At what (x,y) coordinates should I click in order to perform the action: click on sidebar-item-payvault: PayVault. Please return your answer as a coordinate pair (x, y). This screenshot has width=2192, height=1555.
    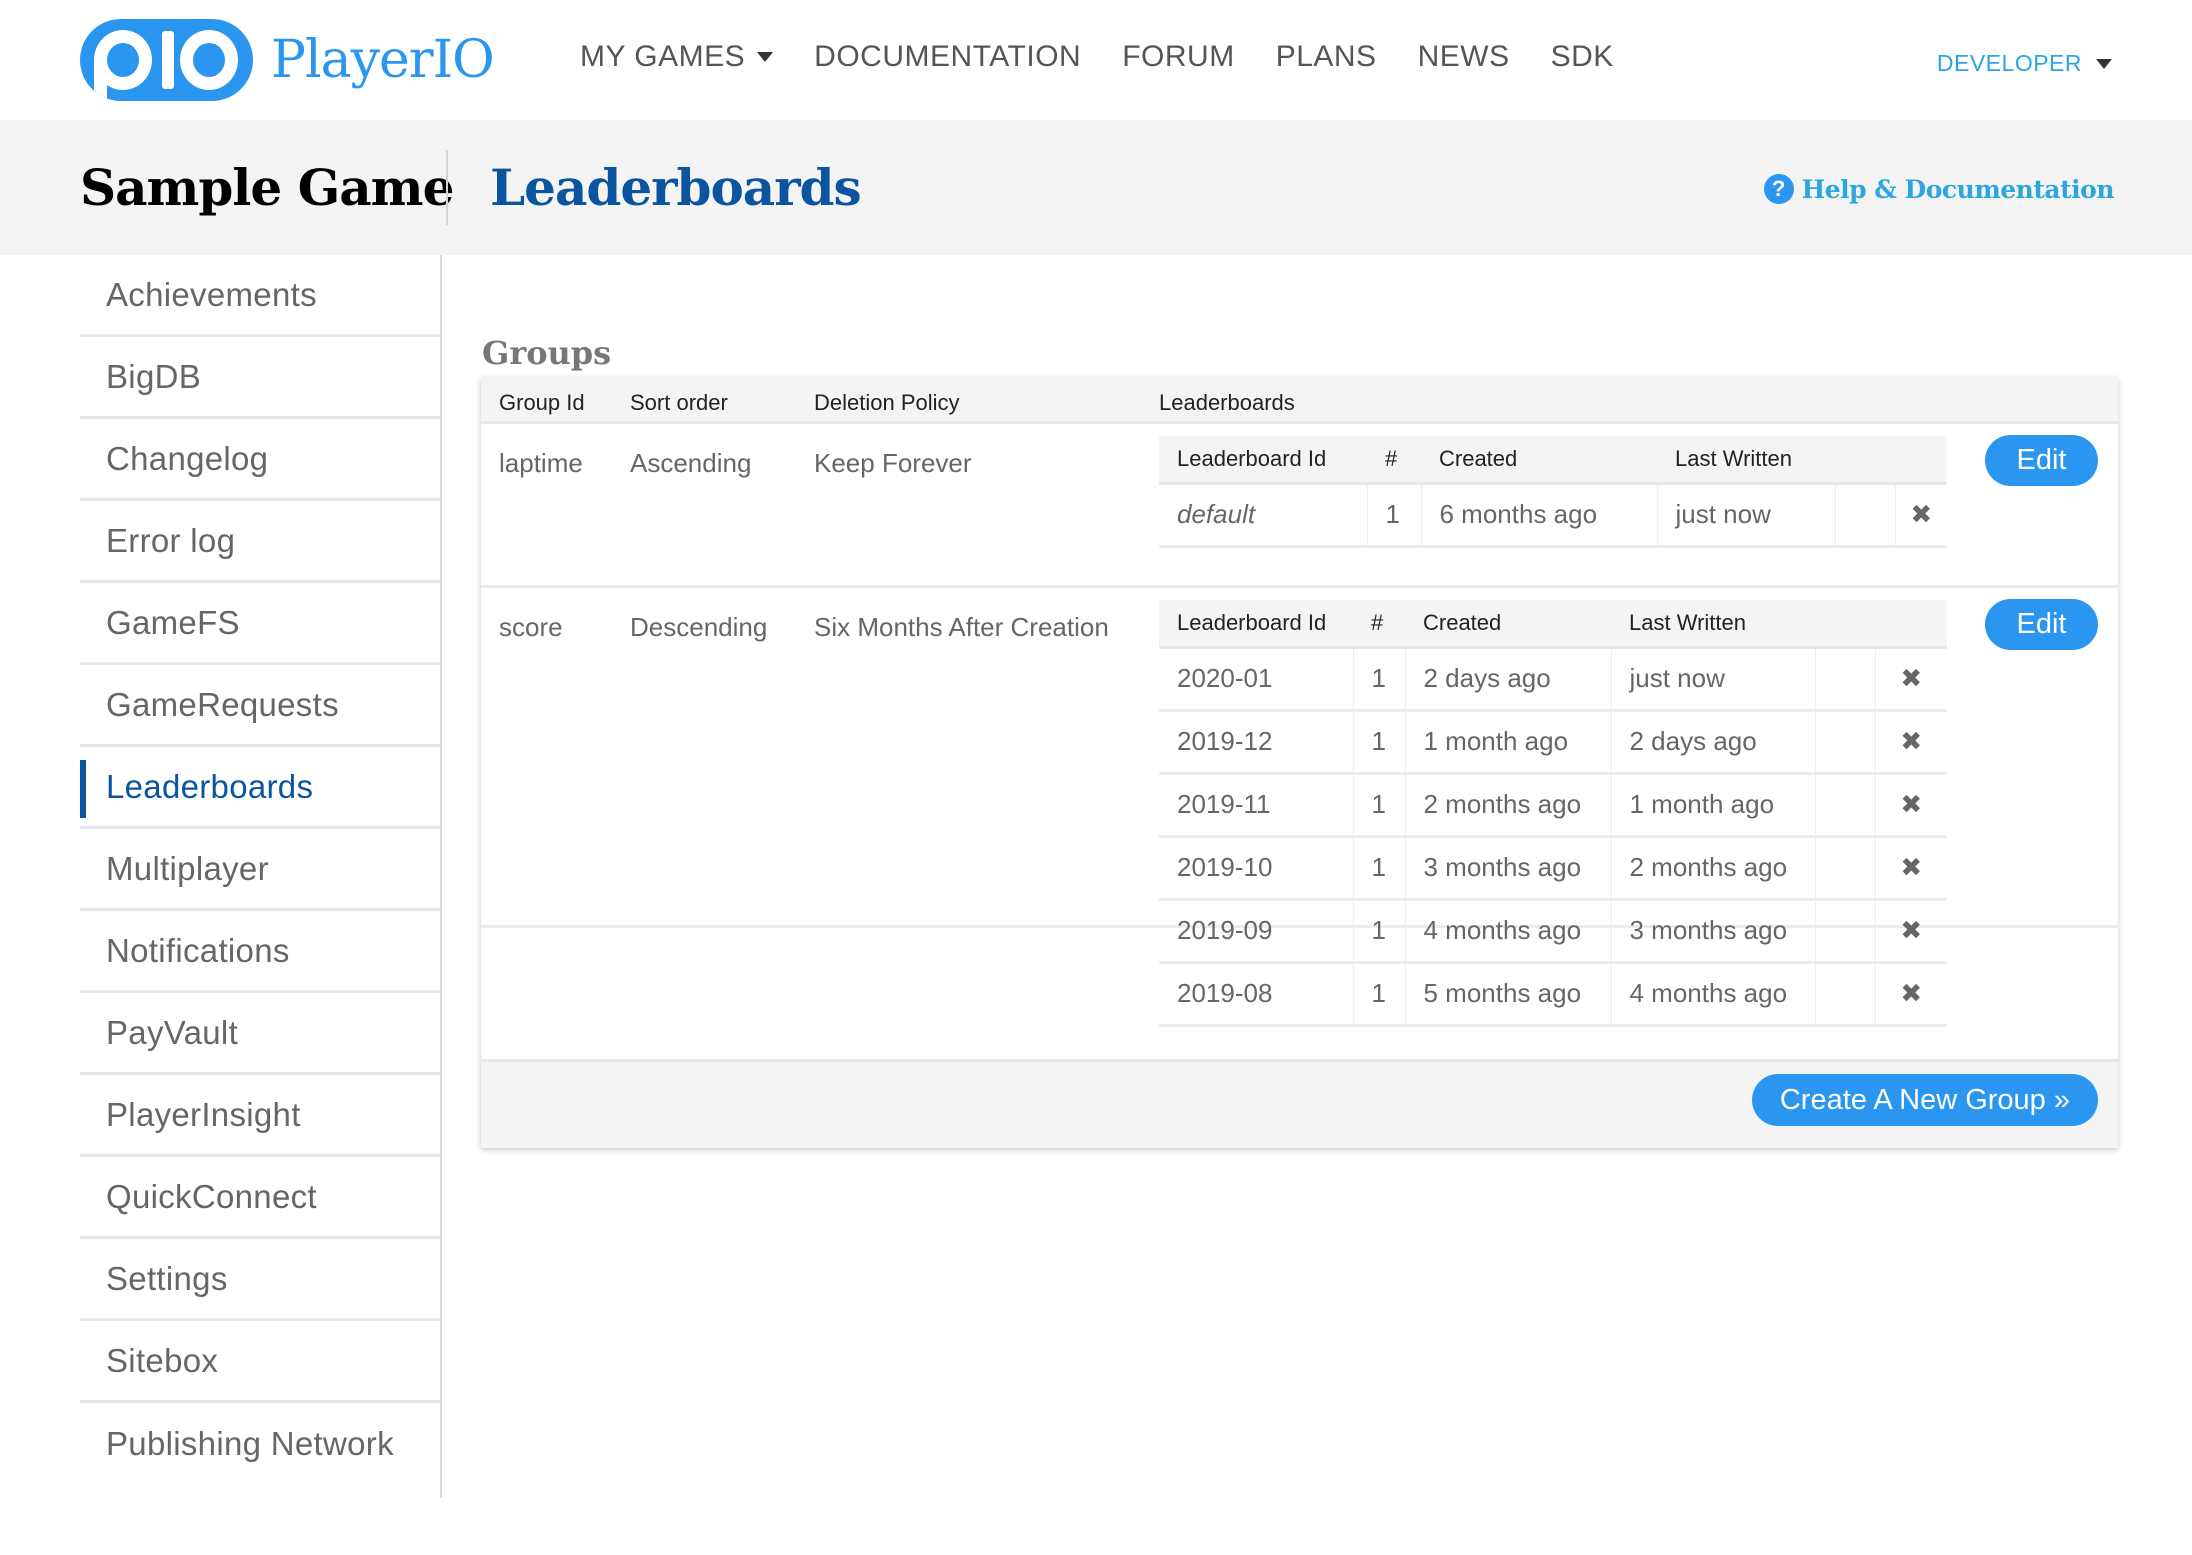
    Looking at the image, I should click on (260, 1034).